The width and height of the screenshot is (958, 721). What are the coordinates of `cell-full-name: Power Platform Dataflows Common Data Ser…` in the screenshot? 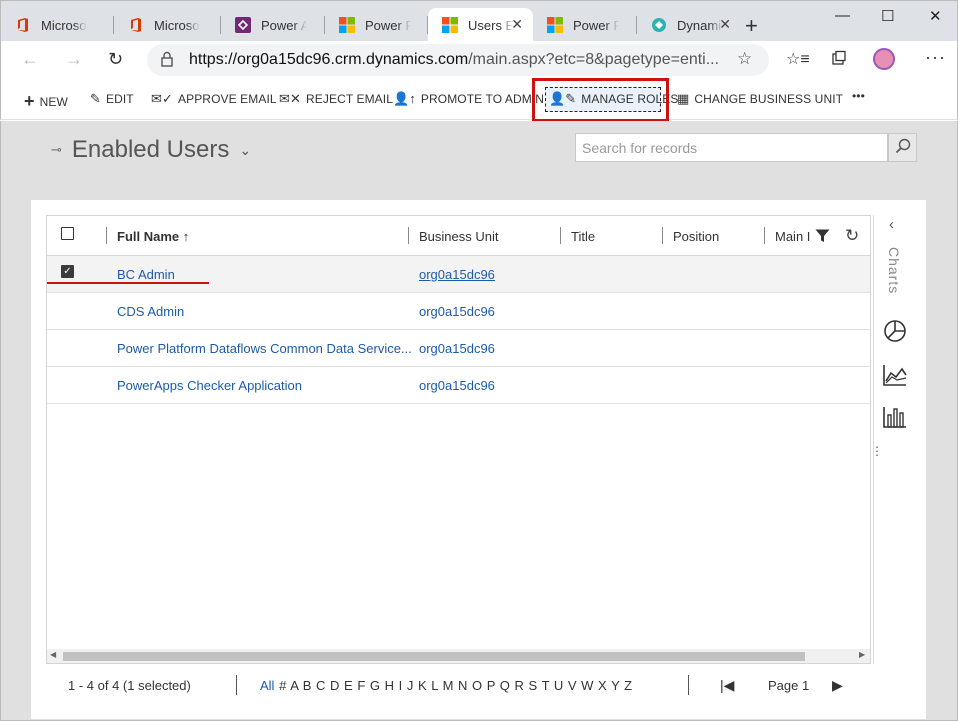 It's located at (264, 348).